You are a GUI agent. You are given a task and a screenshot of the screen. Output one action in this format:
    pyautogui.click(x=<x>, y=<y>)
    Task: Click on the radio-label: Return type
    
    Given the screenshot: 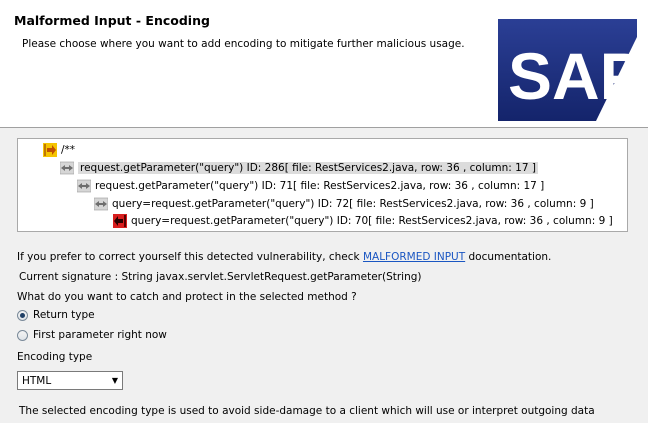 What is the action you would take?
    pyautogui.click(x=64, y=315)
    